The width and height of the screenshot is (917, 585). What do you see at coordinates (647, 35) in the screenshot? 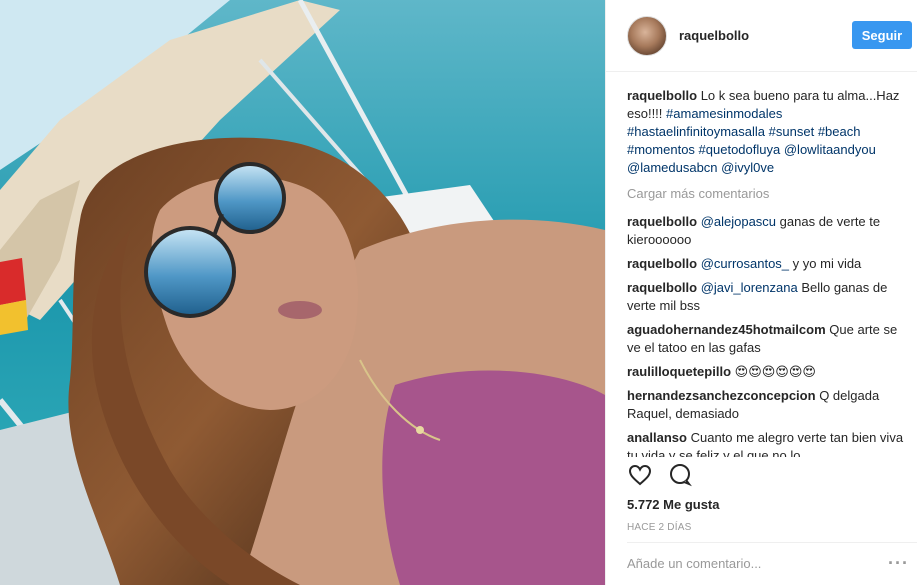
I see `avatar` at bounding box center [647, 35].